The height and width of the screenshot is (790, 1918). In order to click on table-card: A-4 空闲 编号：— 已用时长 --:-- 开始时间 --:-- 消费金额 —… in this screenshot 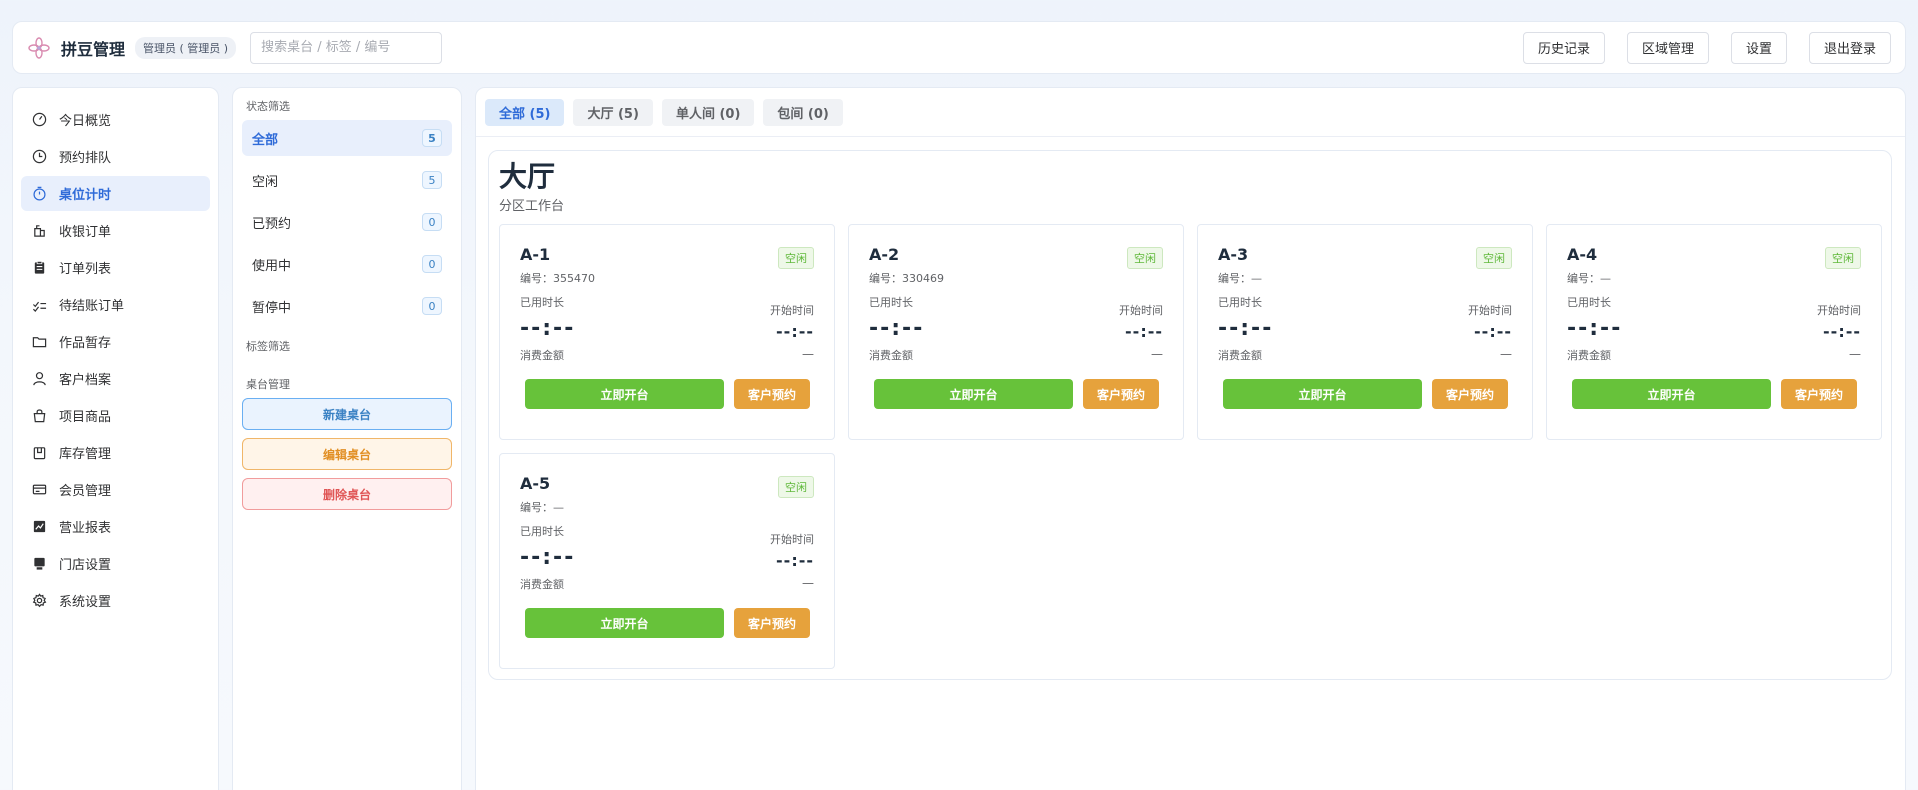, I will do `click(1714, 332)`.